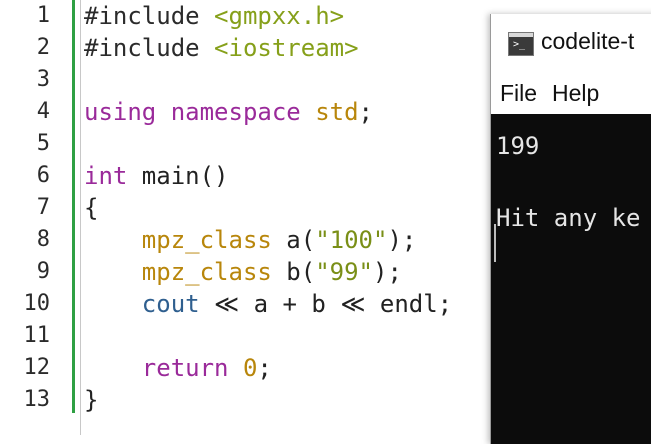 This screenshot has width=651, height=444. I want to click on code-line-12: return 0;, so click(178, 368).